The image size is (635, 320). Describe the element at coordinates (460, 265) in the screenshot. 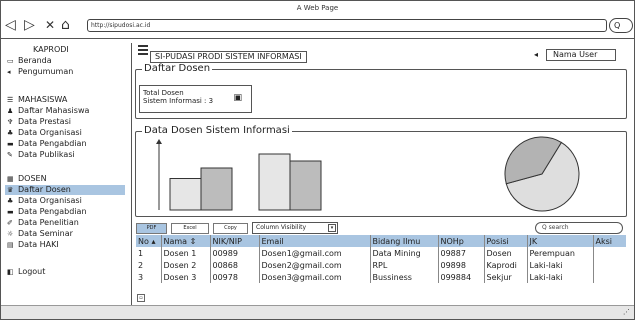

I see `cell-nohp: 09898` at that location.